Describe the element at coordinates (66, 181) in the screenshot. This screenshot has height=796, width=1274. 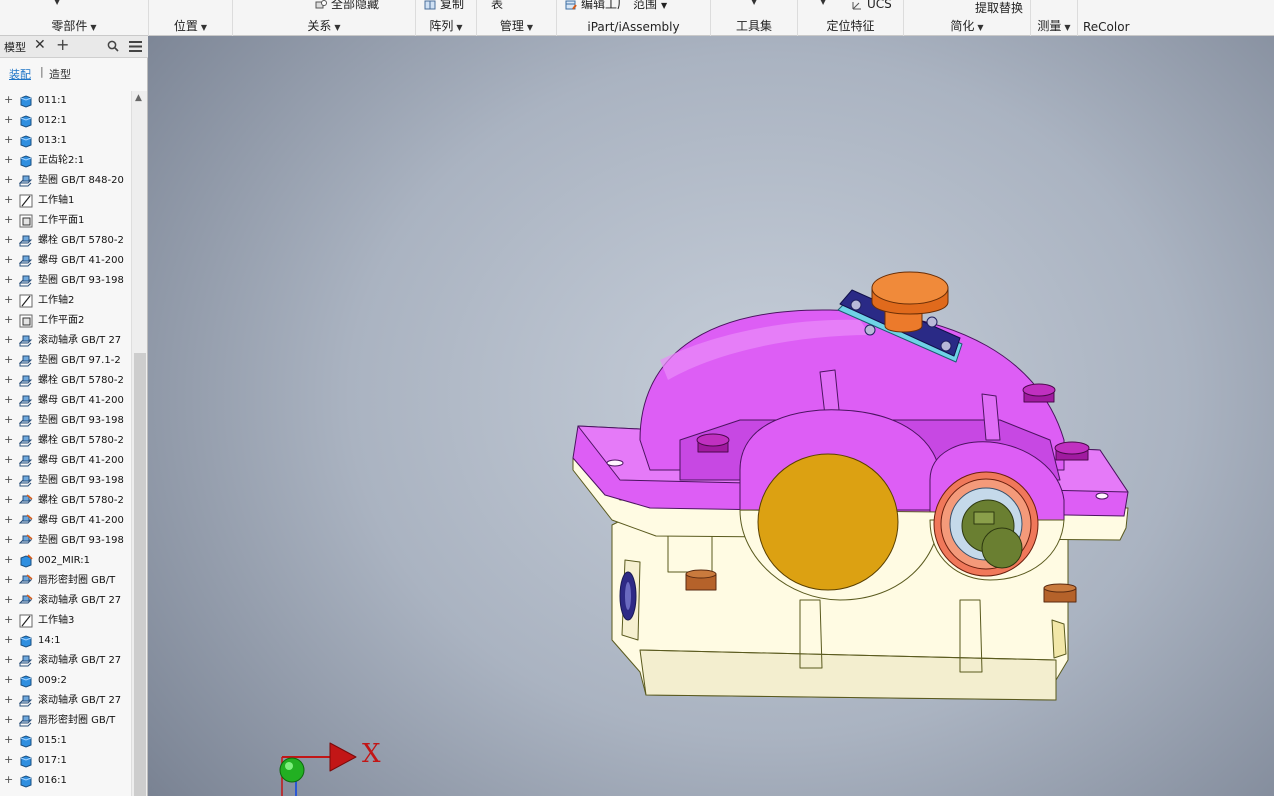
I see `tree-node: + 垫圈 GB/T 848-20` at that location.